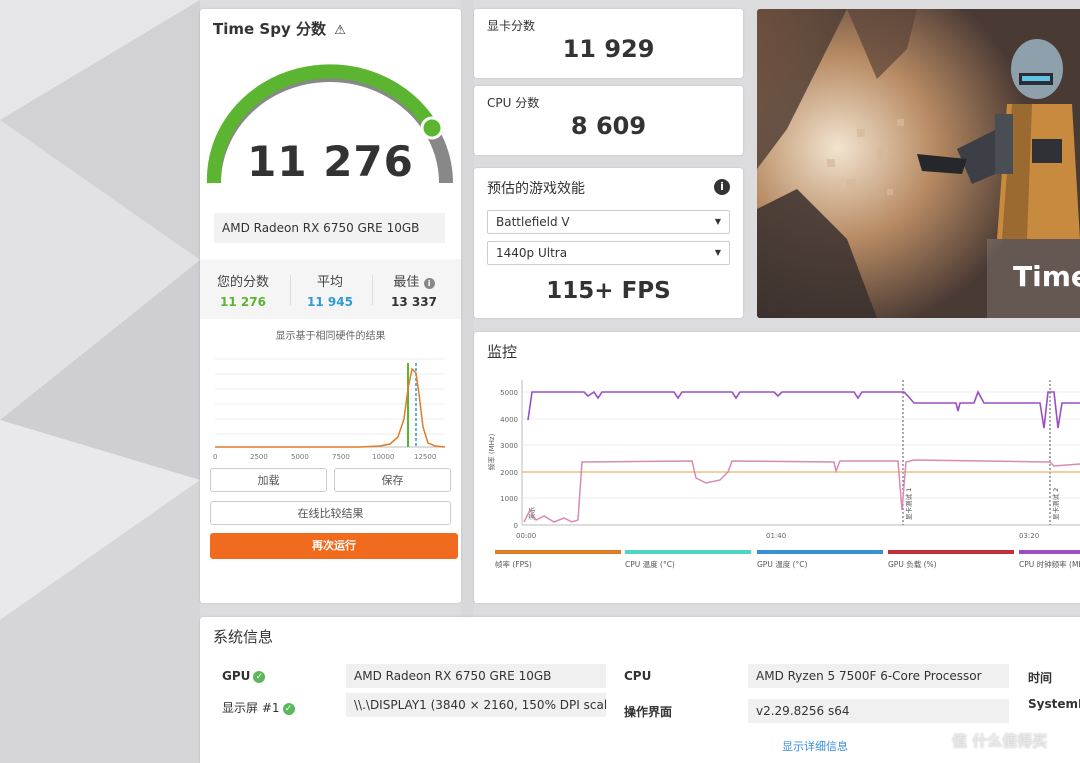  What do you see at coordinates (425, 457) in the screenshot?
I see `hist-tick-label: 12500` at bounding box center [425, 457].